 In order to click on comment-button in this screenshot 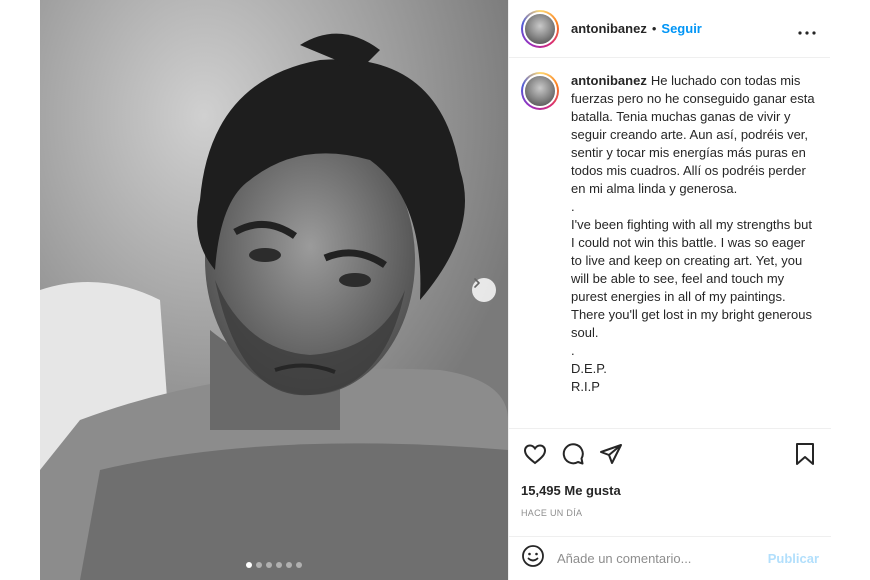, I will do `click(573, 454)`.